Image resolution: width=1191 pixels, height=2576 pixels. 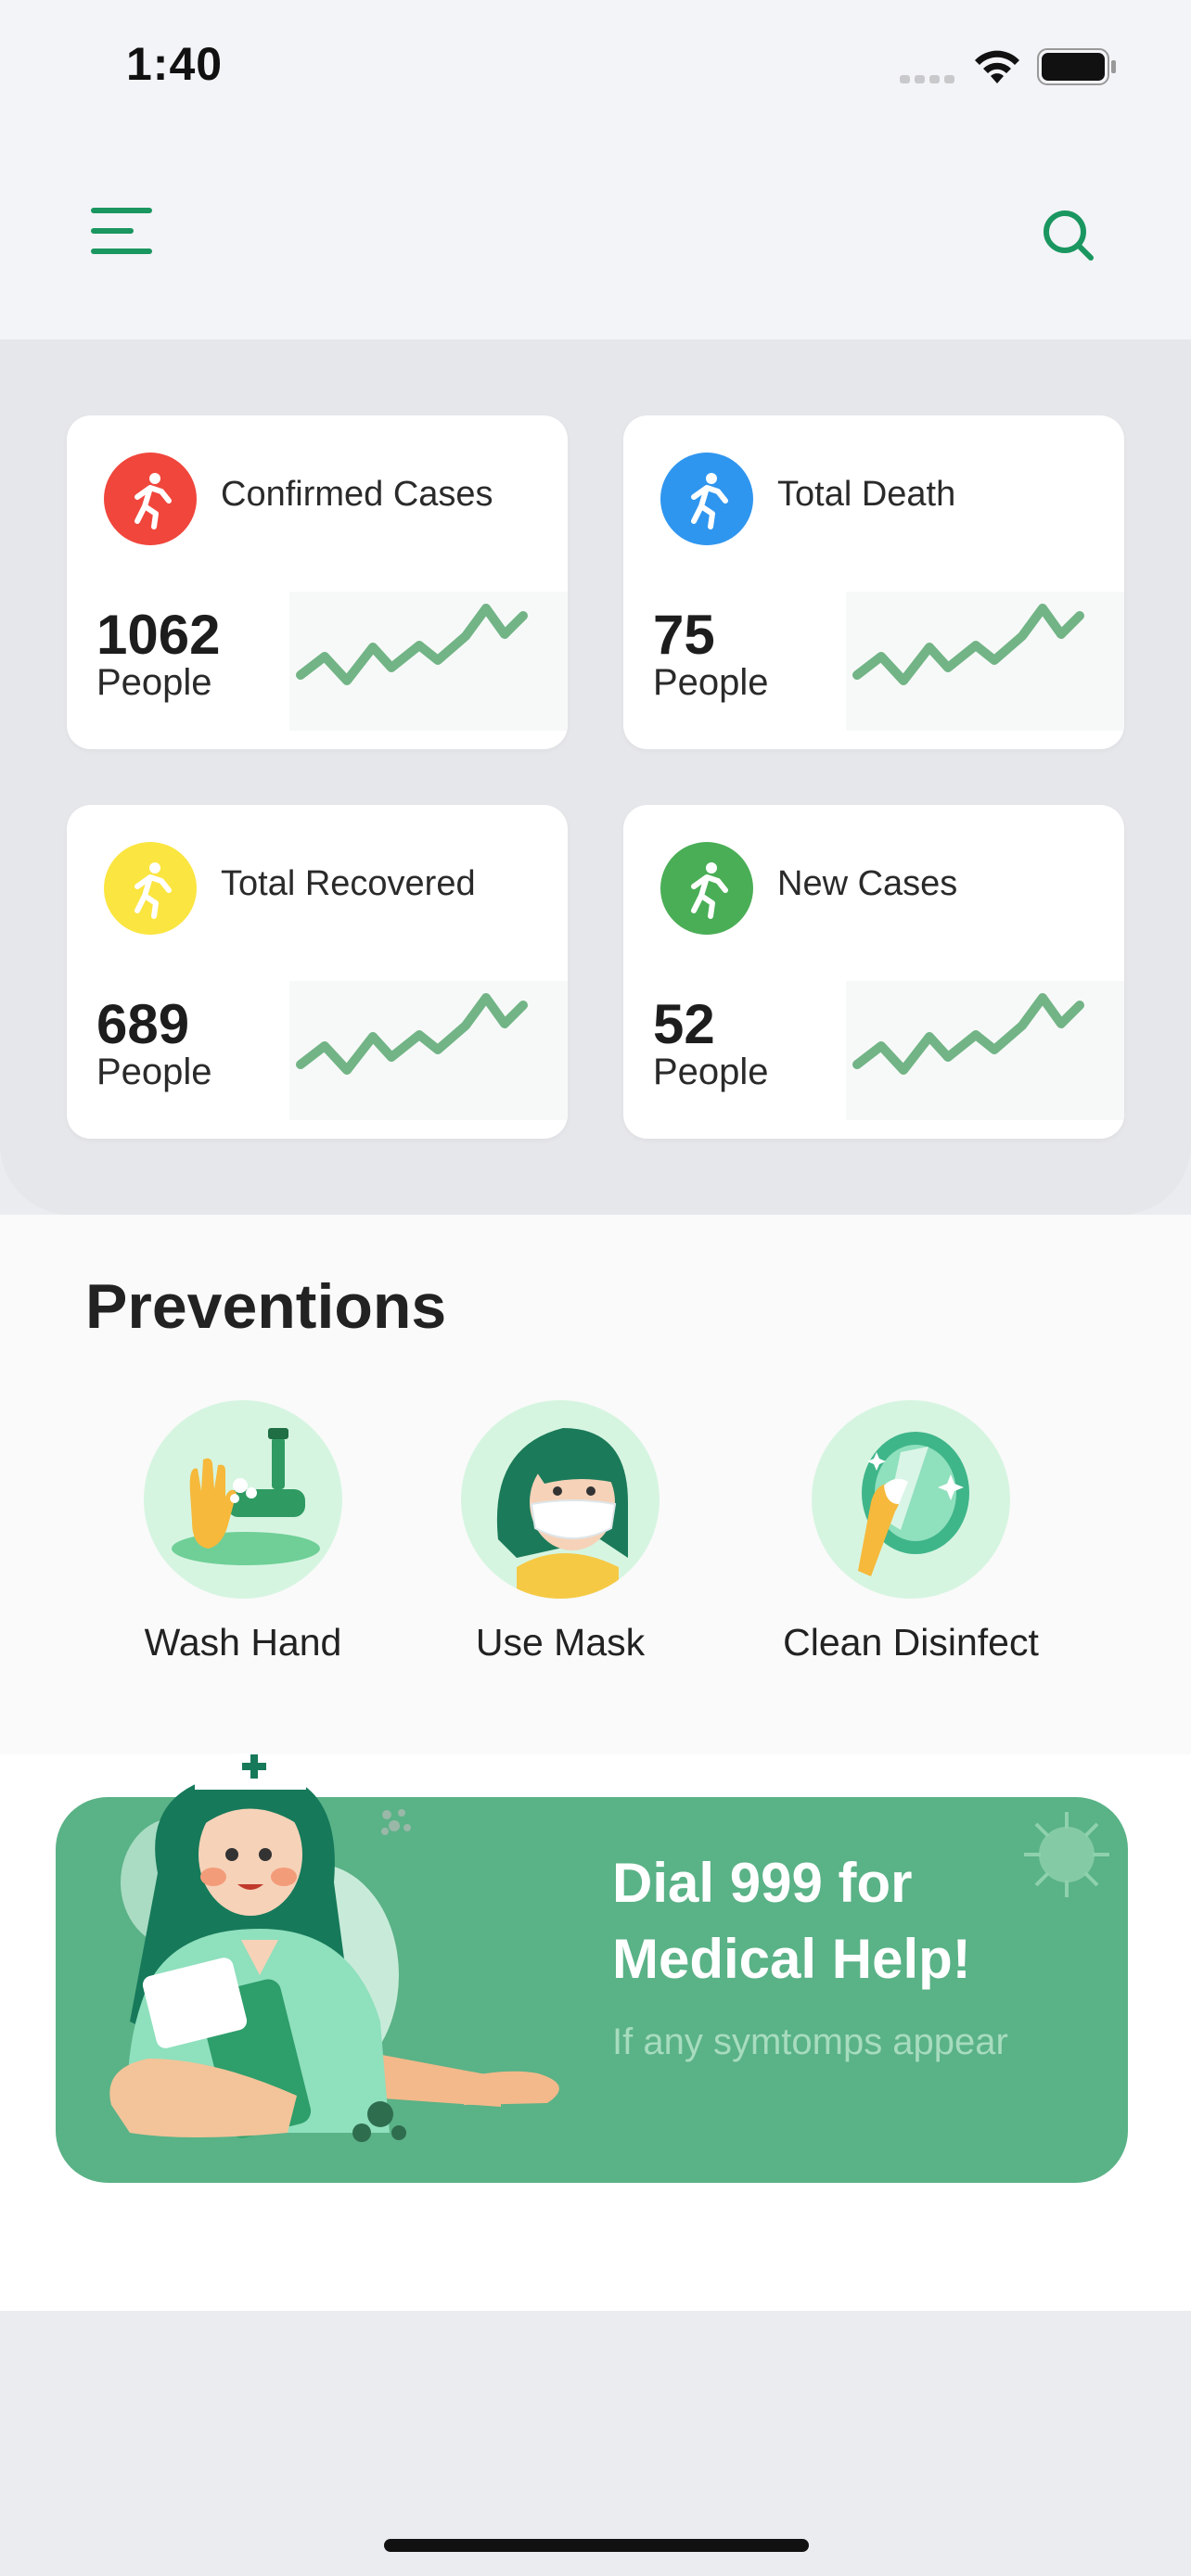 What do you see at coordinates (597, 2545) in the screenshot?
I see `home-indicator` at bounding box center [597, 2545].